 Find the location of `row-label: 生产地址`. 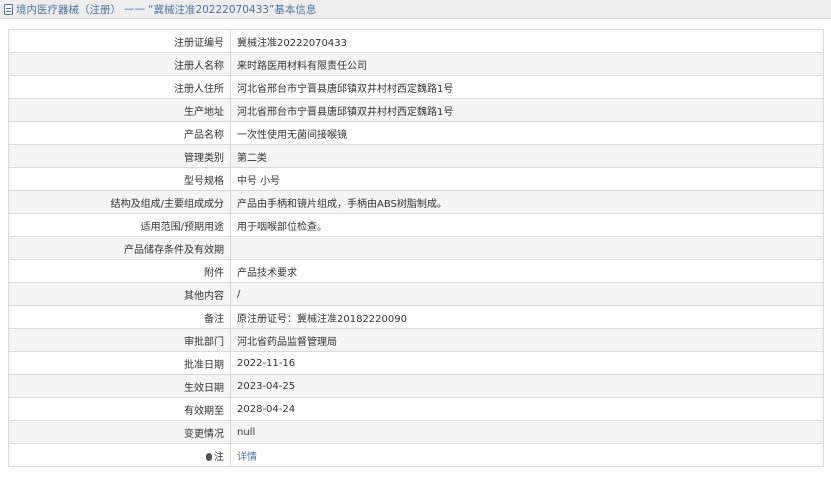

row-label: 生产地址 is located at coordinates (119, 110).